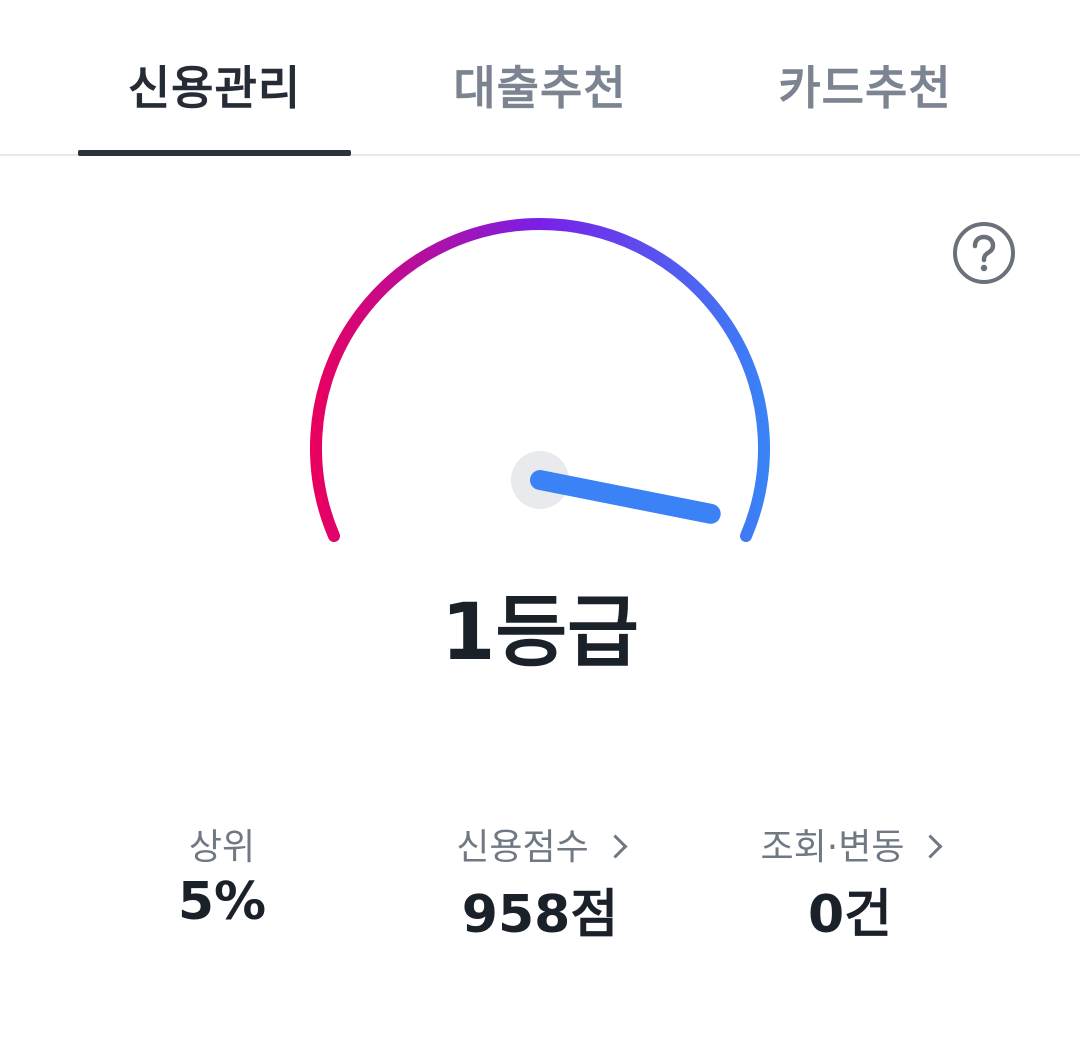  Describe the element at coordinates (222, 847) in the screenshot. I see `percentile-label: 상위` at that location.